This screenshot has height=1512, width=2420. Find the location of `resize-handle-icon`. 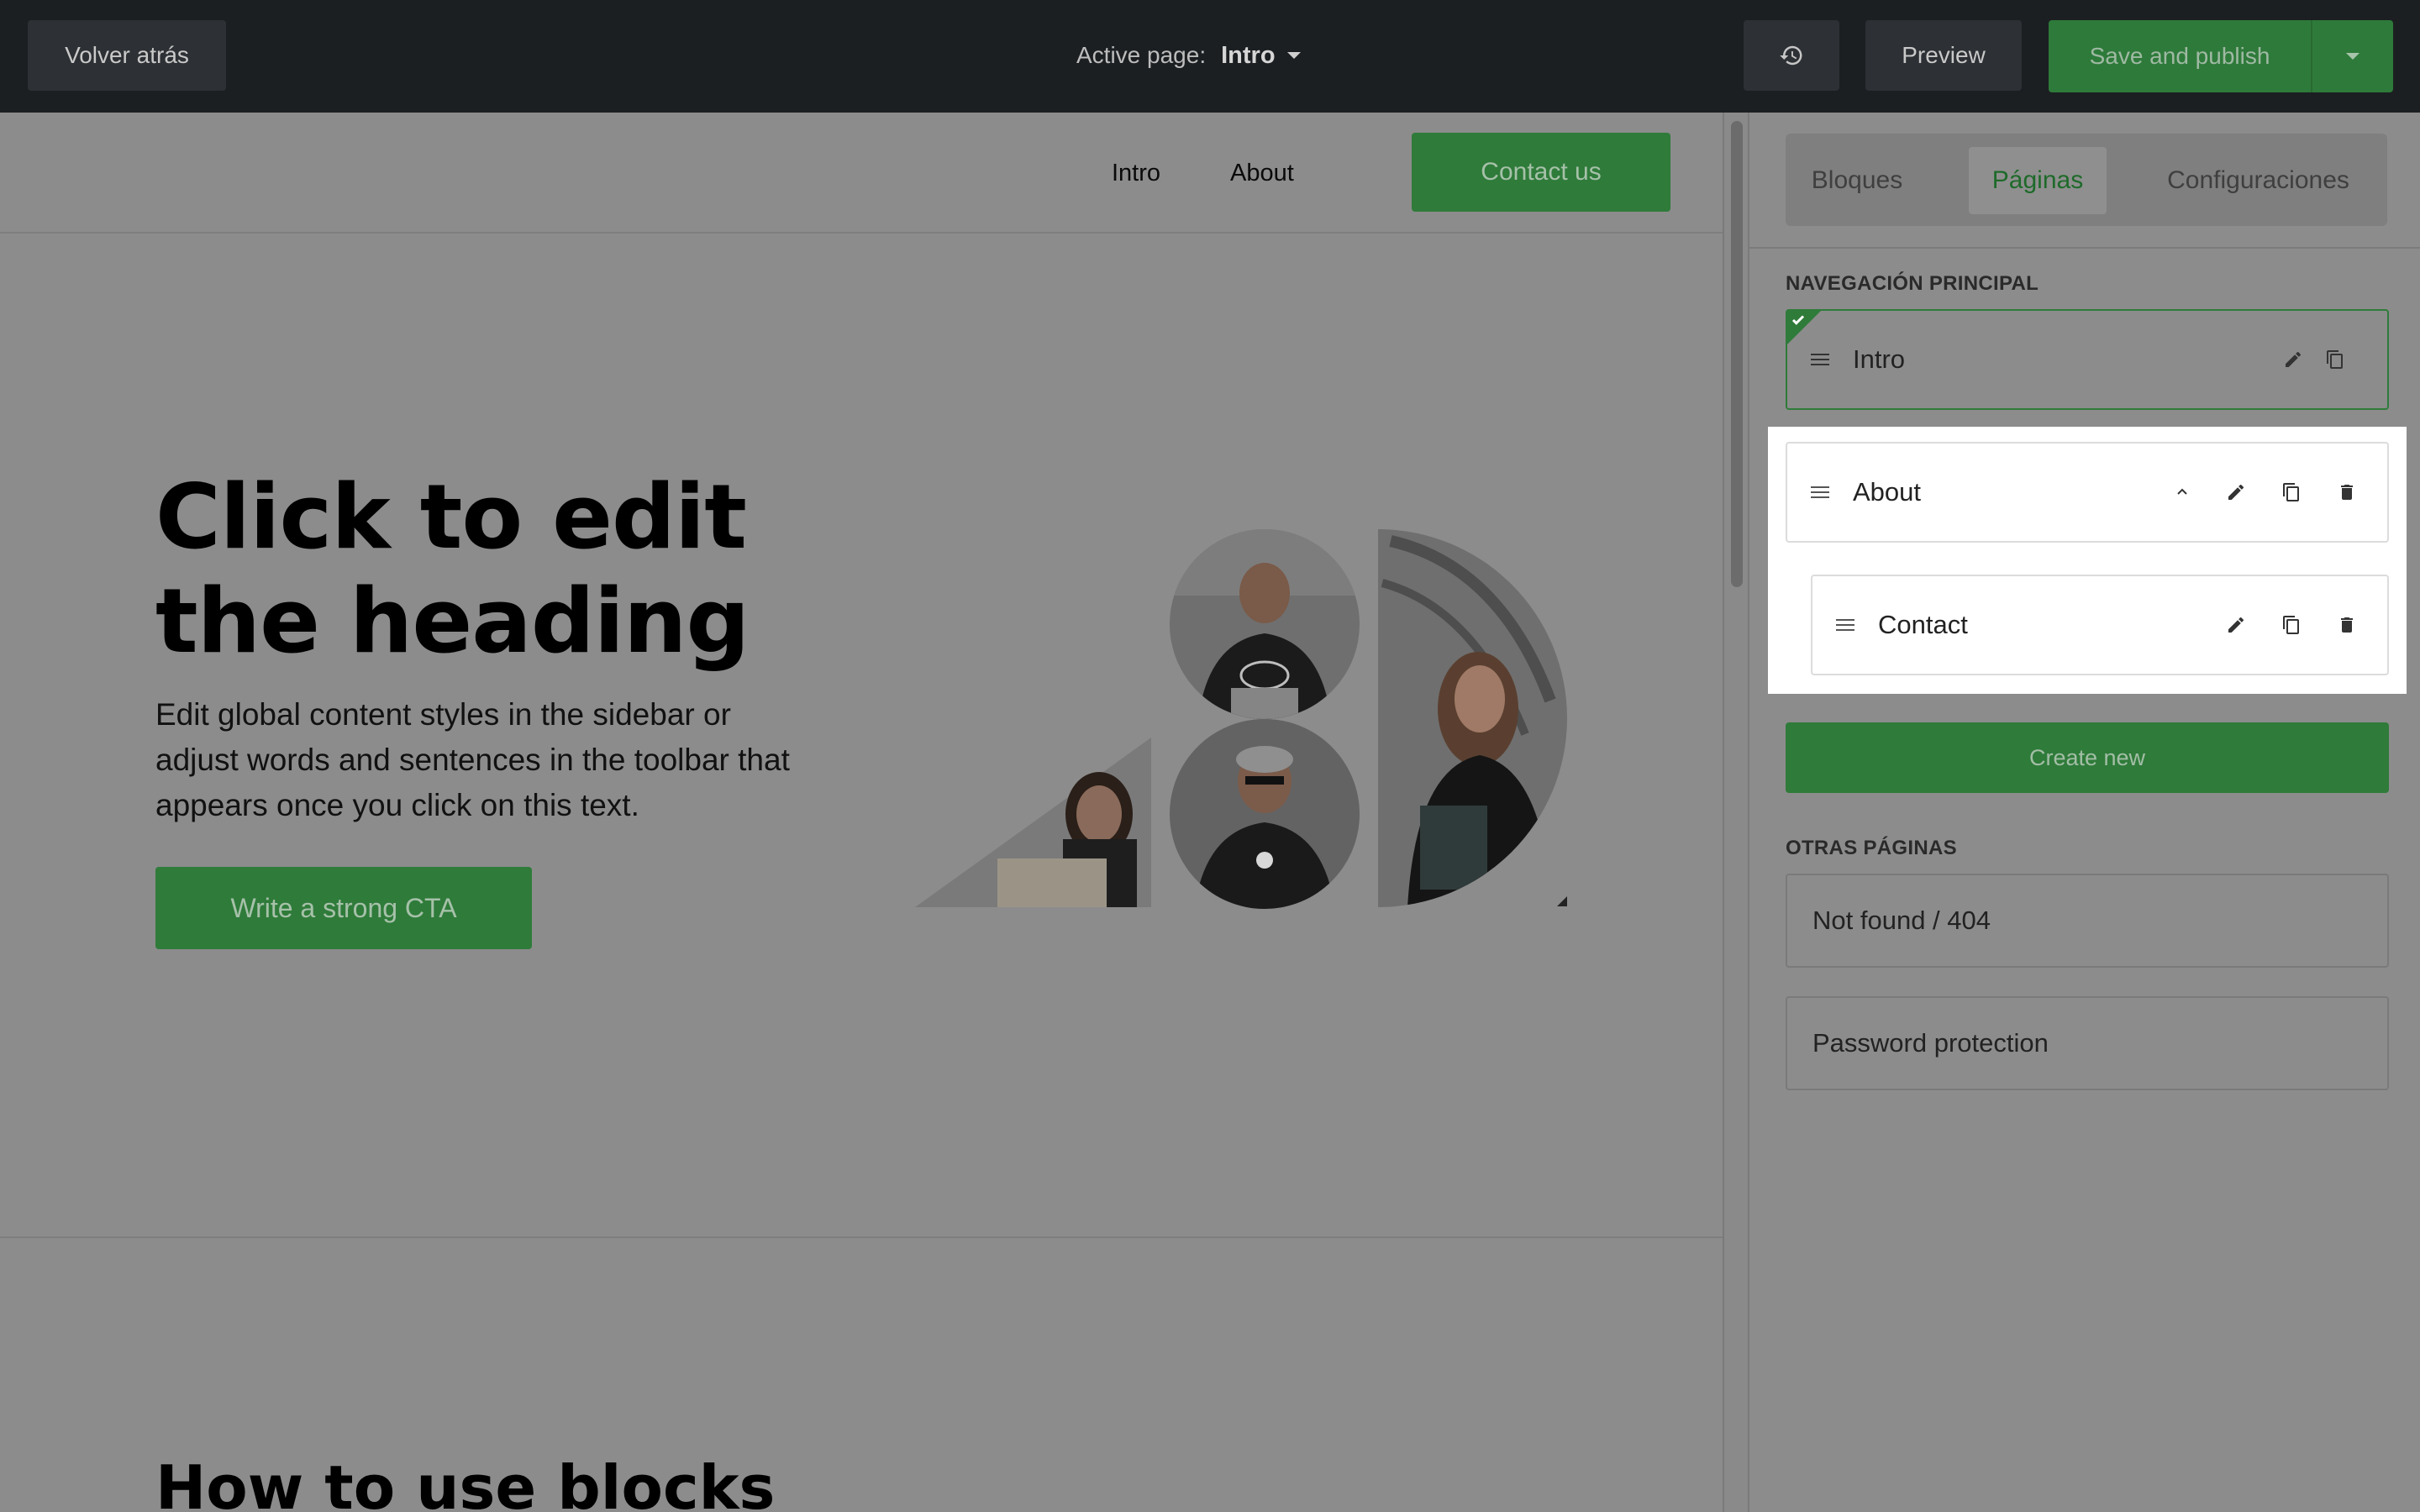

resize-handle-icon is located at coordinates (1562, 901).